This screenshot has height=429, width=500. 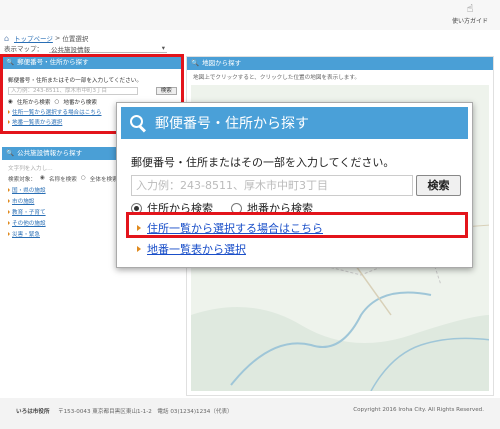 I want to click on footer-org: いろは市役所, so click(x=33, y=412).